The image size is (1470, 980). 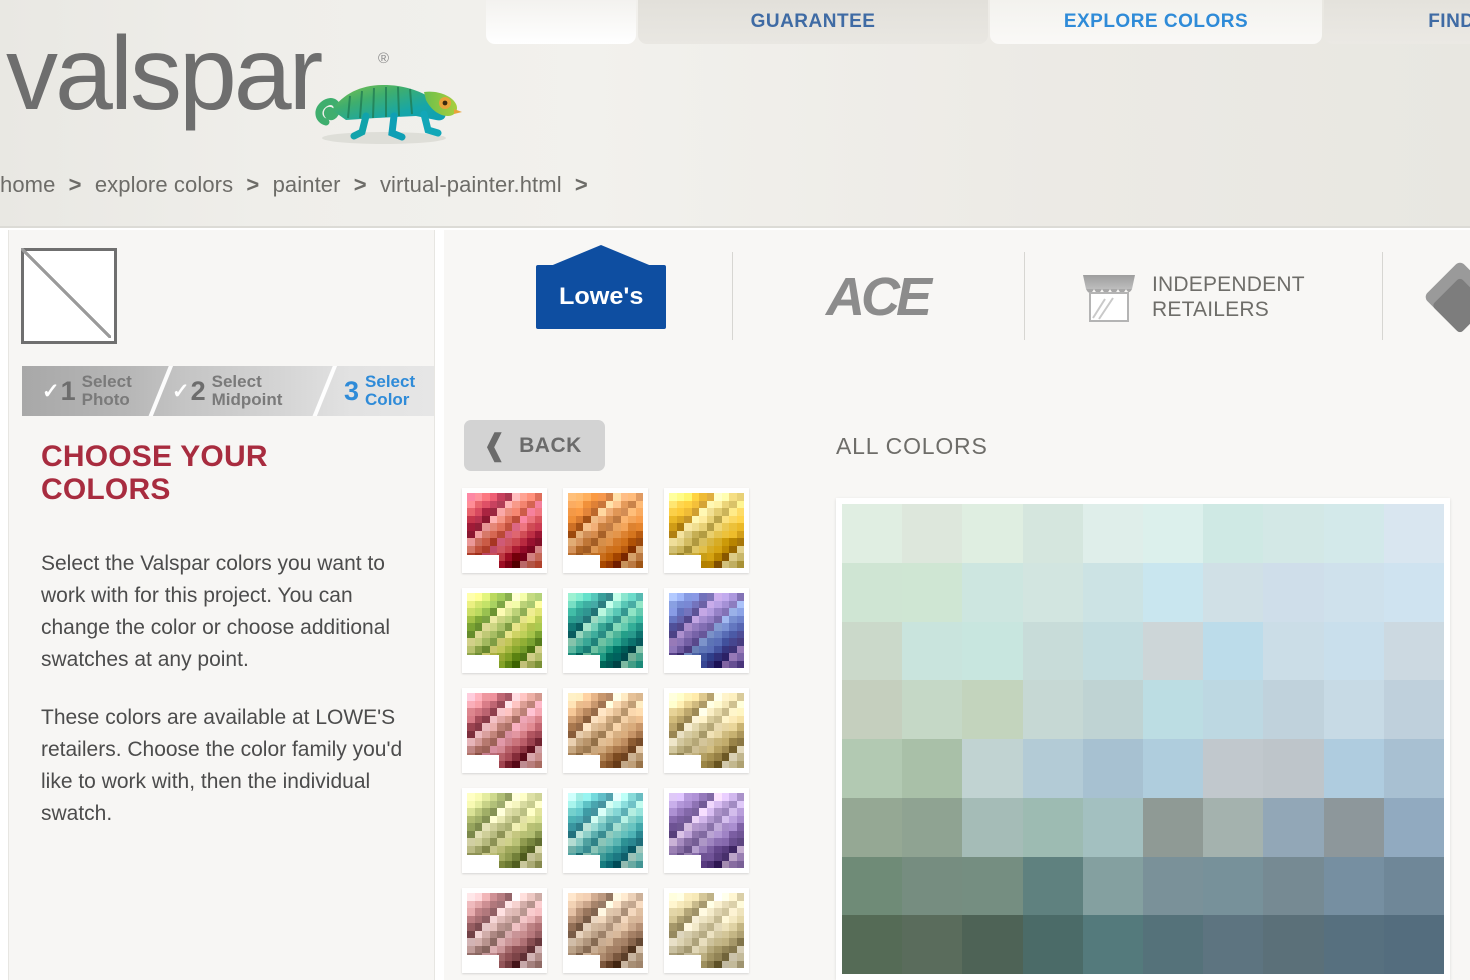 I want to click on empty-swatch-icon, so click(x=69, y=296).